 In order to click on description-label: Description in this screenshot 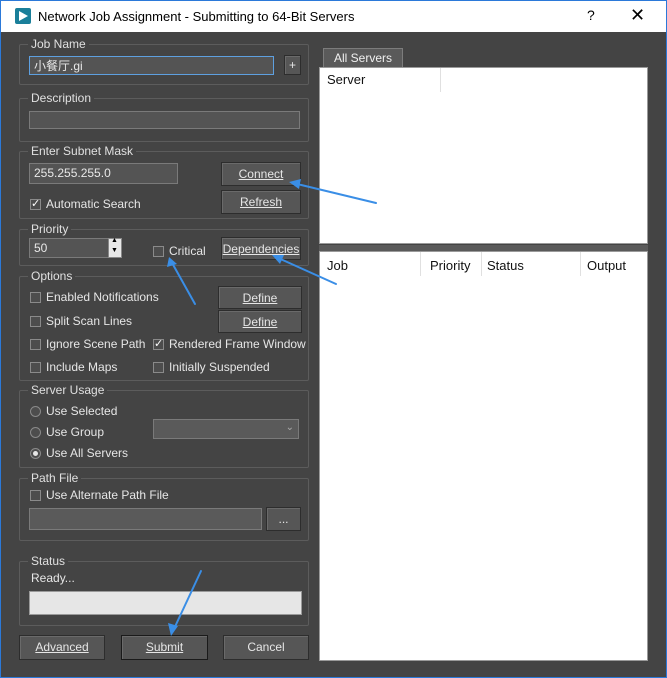, I will do `click(61, 98)`.